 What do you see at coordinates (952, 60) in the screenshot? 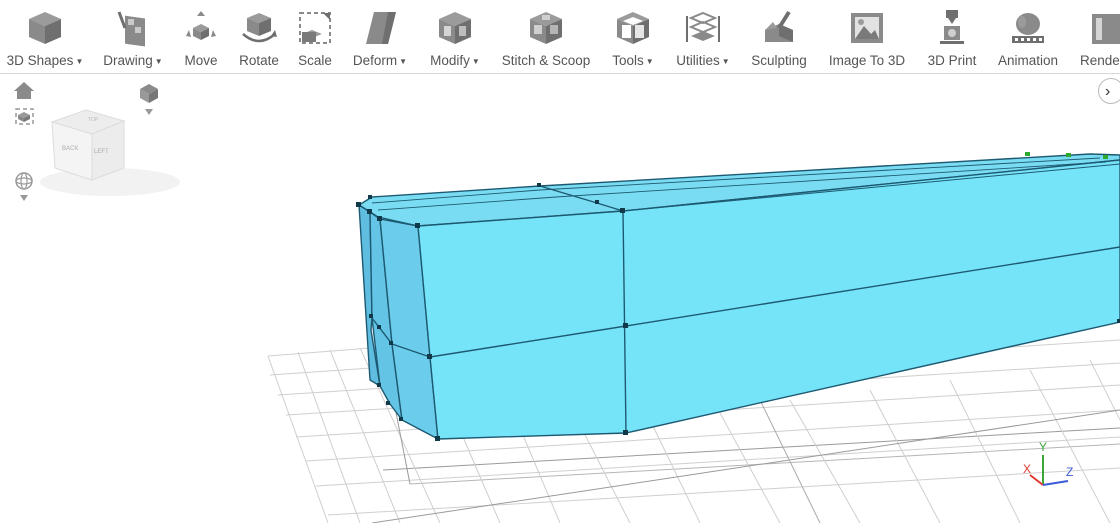
I see `toolbar-3d-print-label: 3D Print` at bounding box center [952, 60].